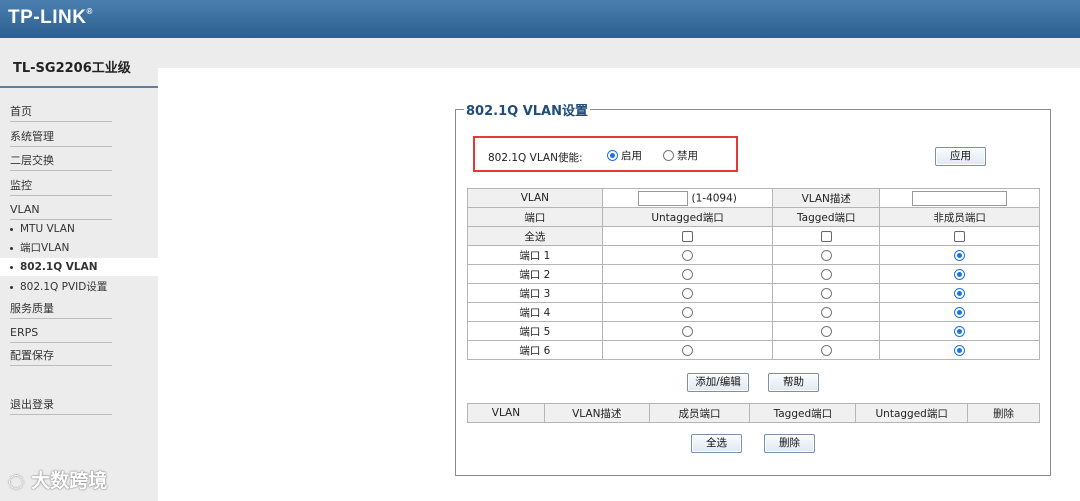  What do you see at coordinates (718, 382) in the screenshot?
I see `add-edit-button: 添加/编辑` at bounding box center [718, 382].